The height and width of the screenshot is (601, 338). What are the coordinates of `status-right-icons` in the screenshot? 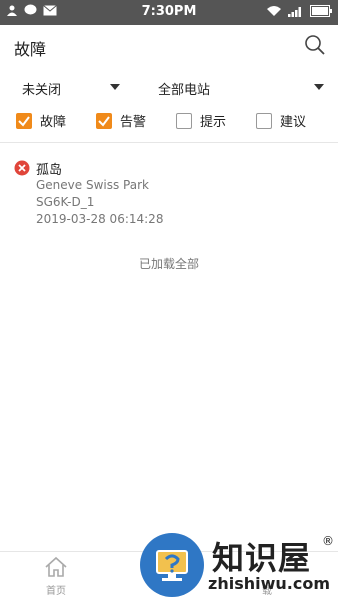 It's located at (299, 11).